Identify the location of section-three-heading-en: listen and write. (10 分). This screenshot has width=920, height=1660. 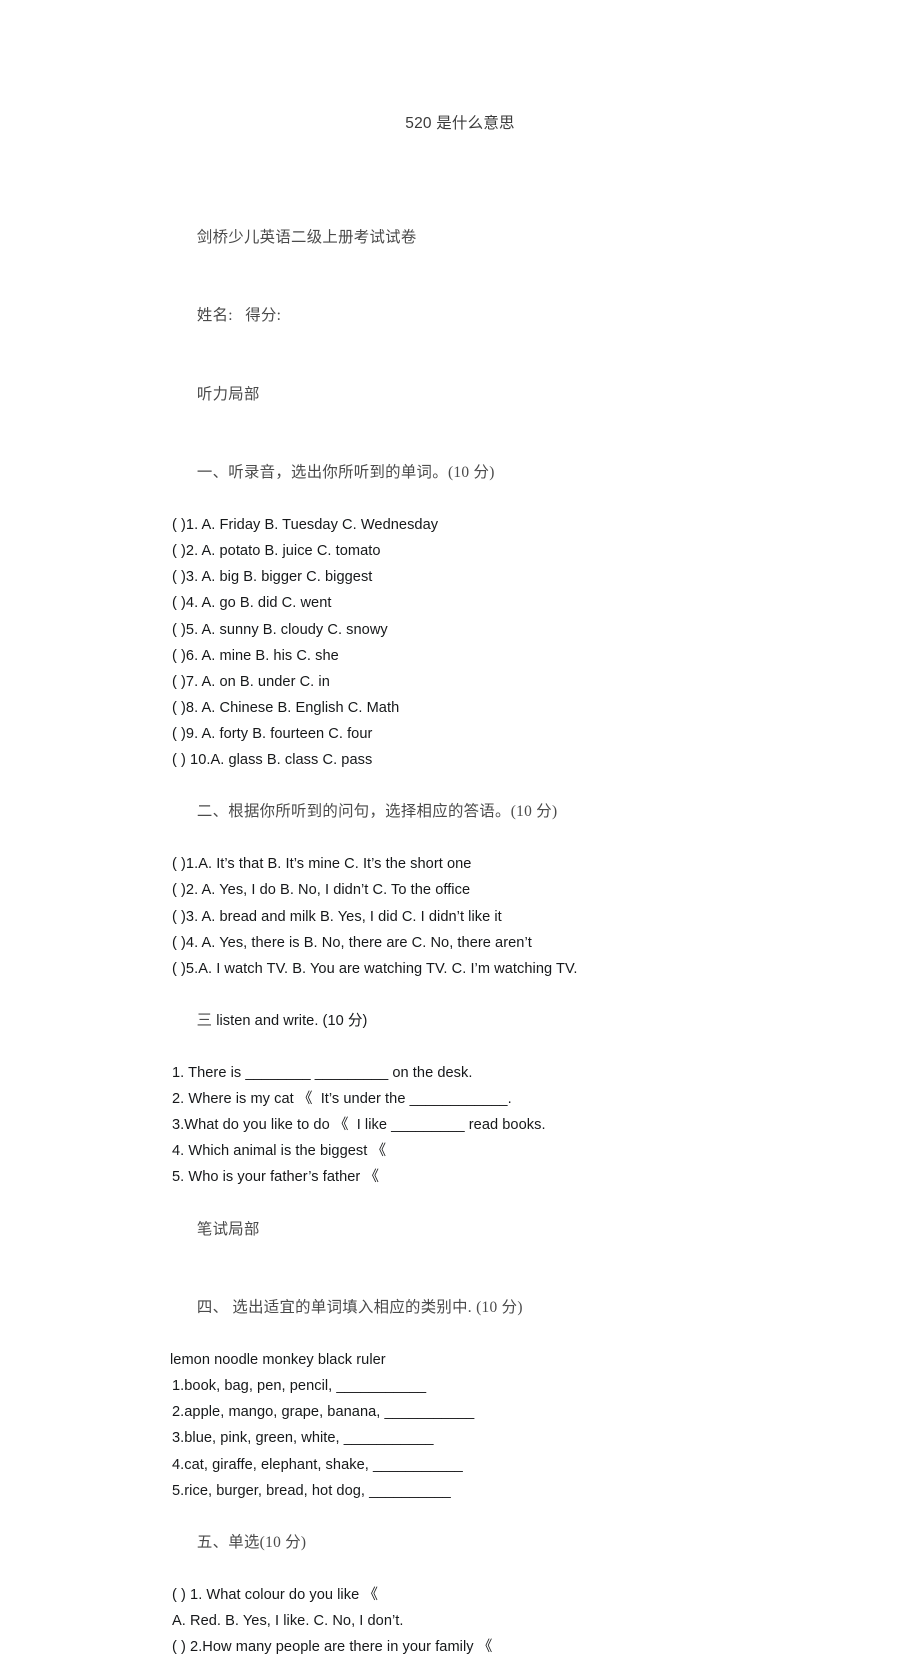
(292, 1020).